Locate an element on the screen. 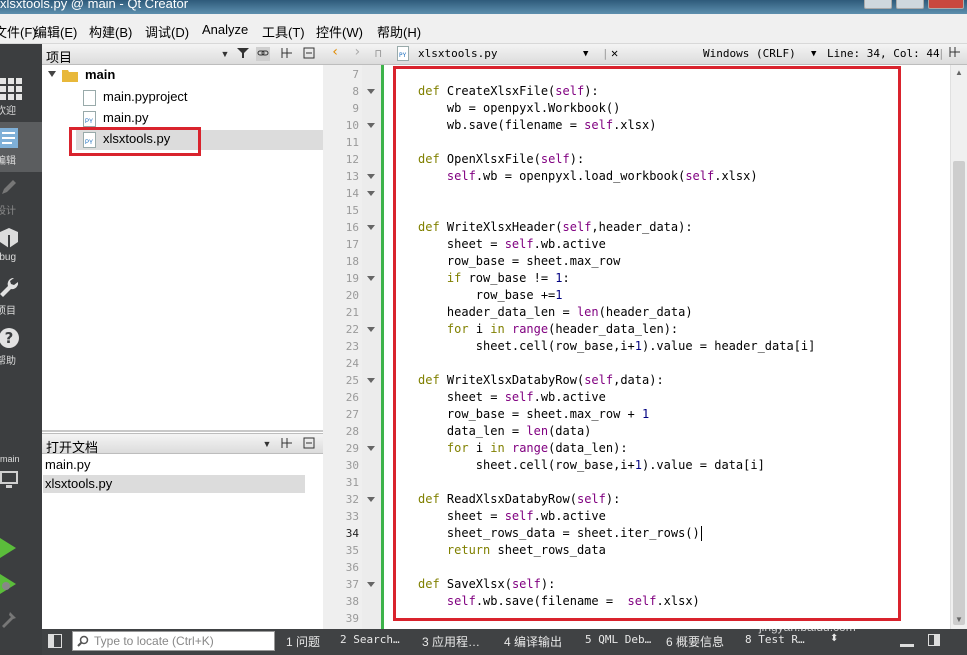  line-number: 37 is located at coordinates (352, 584).